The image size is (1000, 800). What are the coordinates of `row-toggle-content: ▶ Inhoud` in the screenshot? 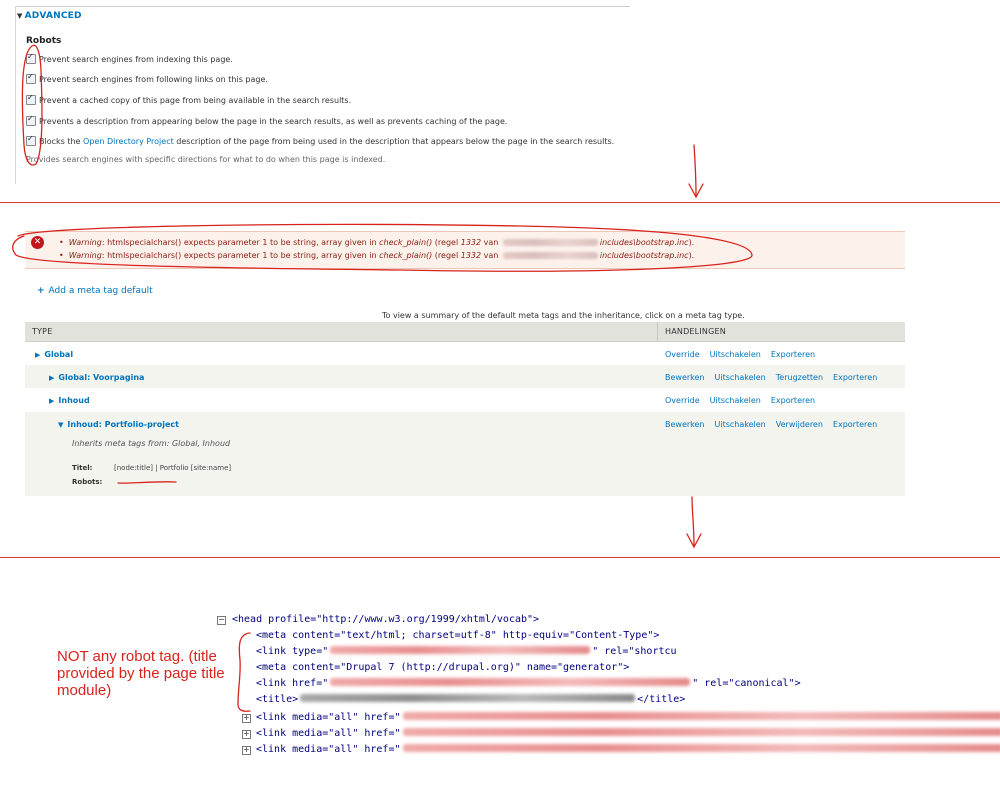 It's located at (69, 400).